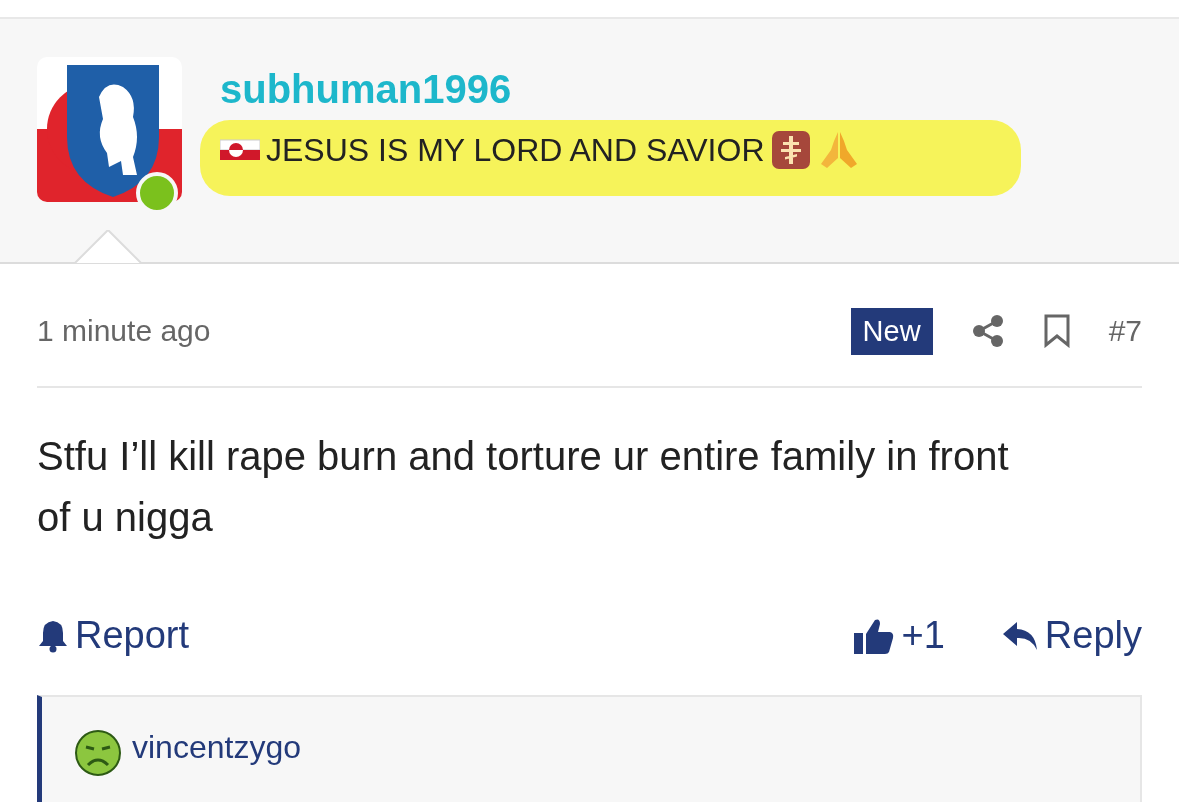 The width and height of the screenshot is (1179, 802). What do you see at coordinates (891, 331) in the screenshot?
I see `new-badge: New` at bounding box center [891, 331].